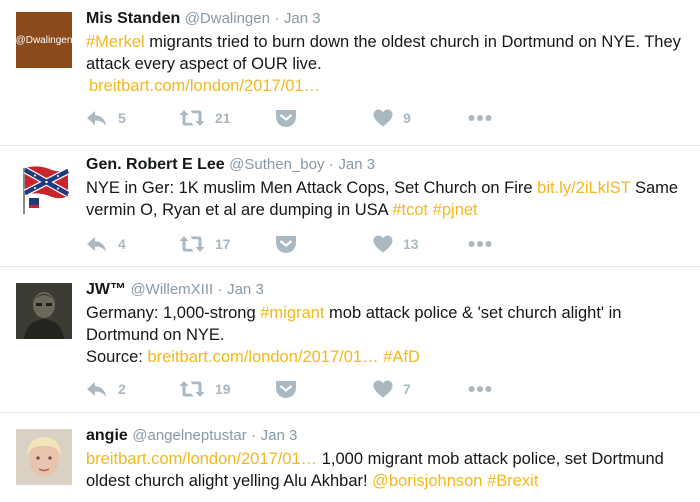 The image size is (700, 502). I want to click on like-button: 9, so click(392, 118).